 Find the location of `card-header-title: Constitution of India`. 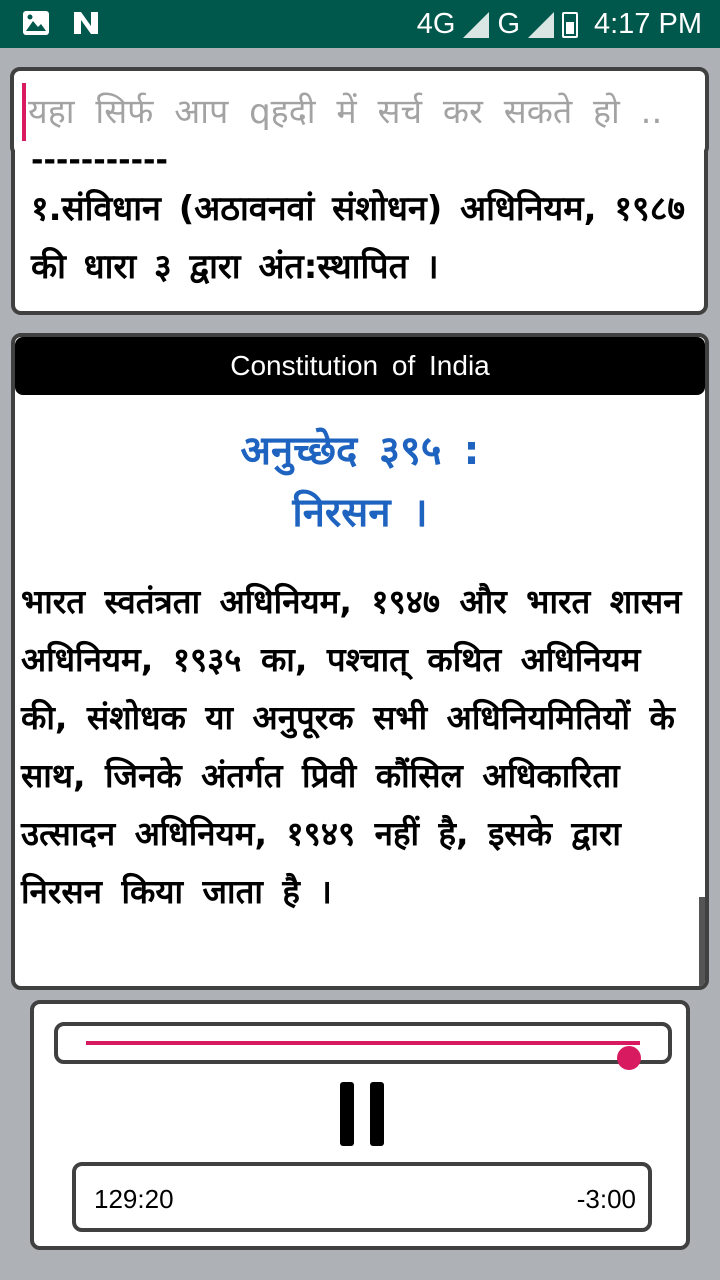

card-header-title: Constitution of India is located at coordinates (360, 366).